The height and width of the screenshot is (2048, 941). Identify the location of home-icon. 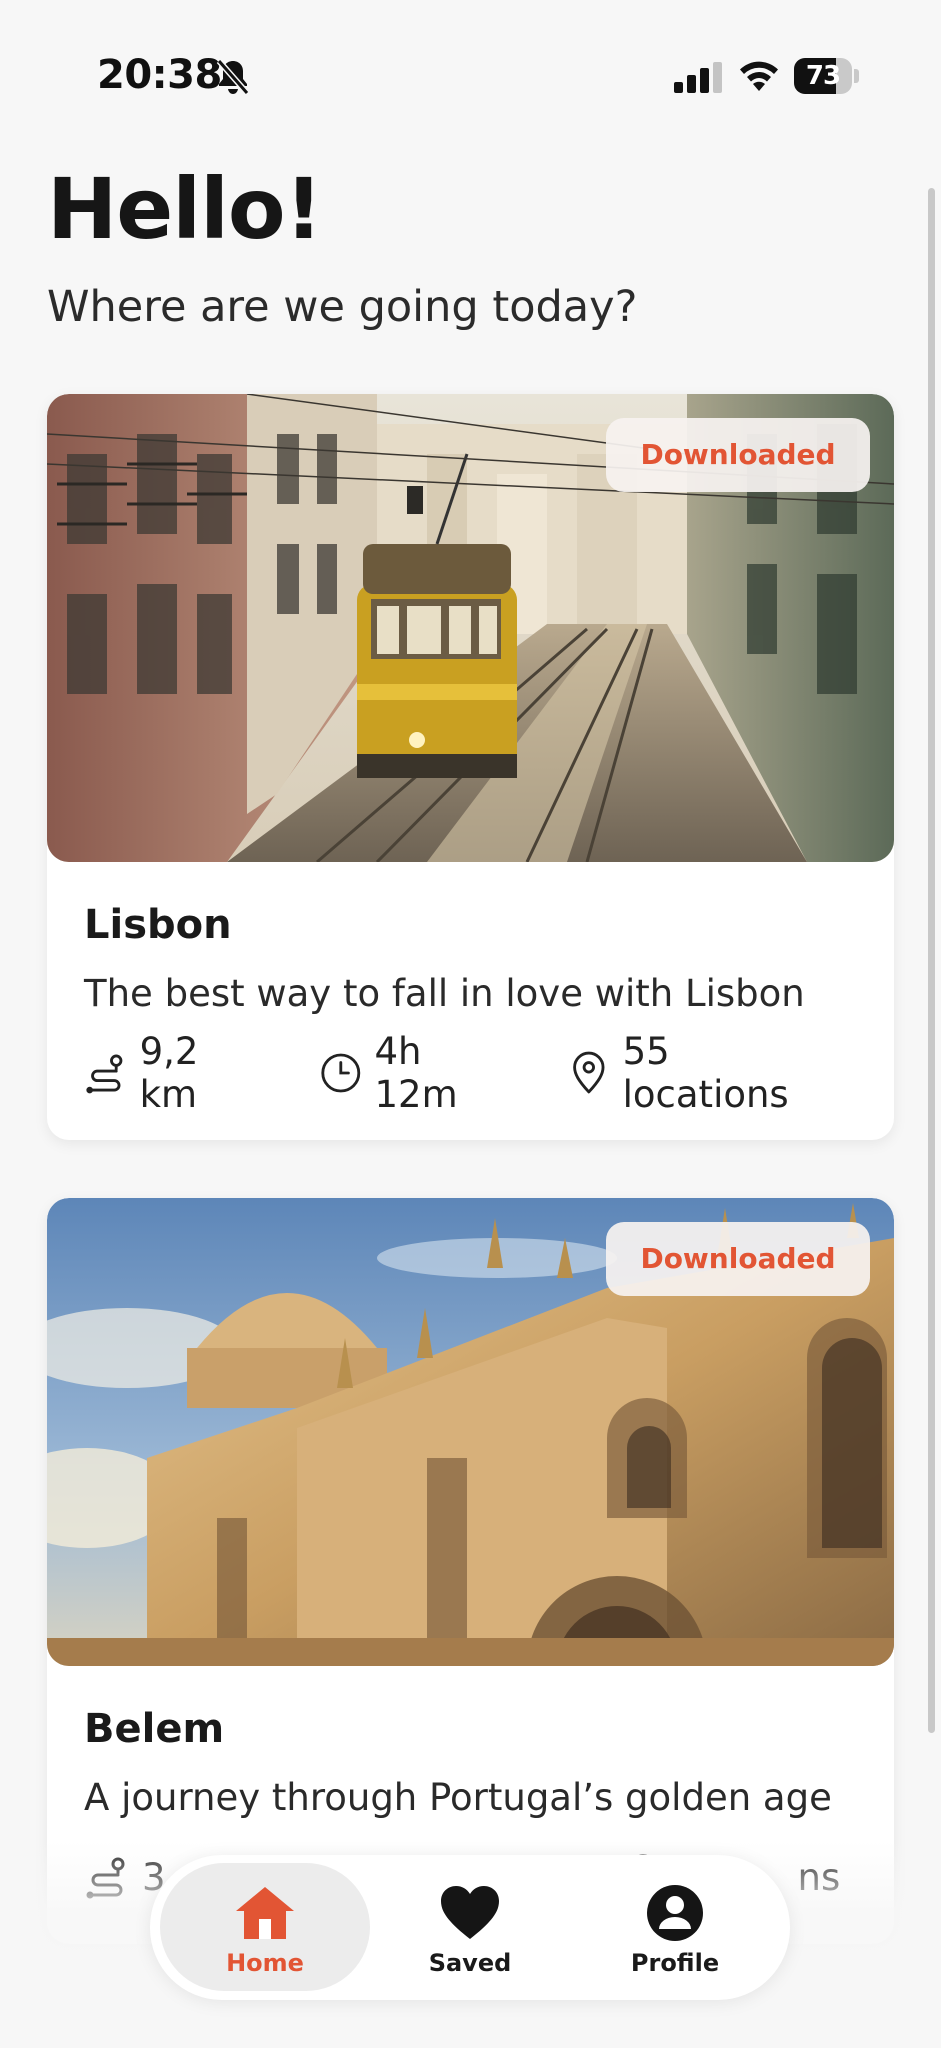
(265, 1913).